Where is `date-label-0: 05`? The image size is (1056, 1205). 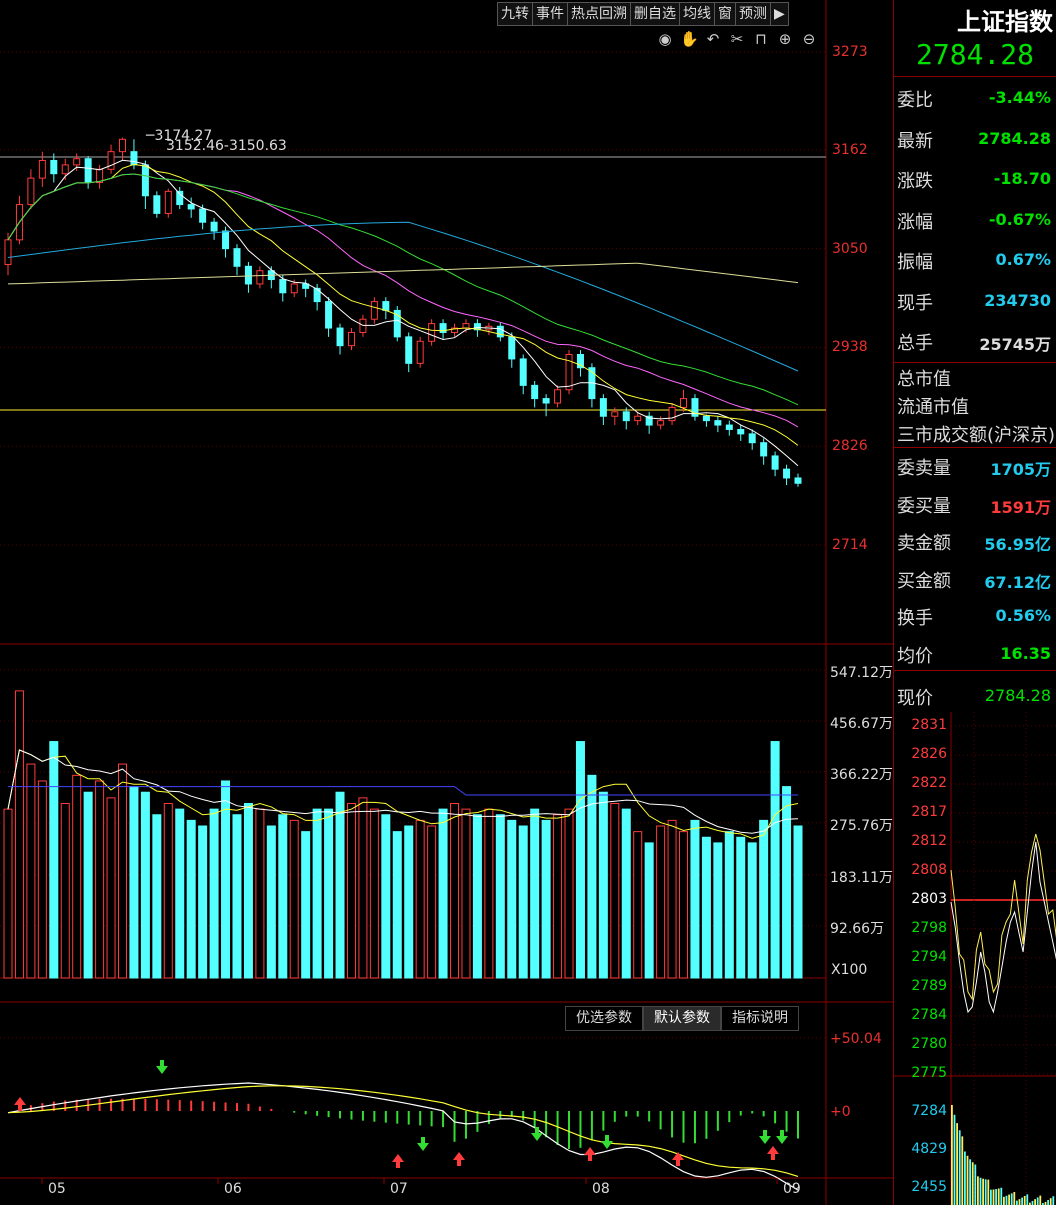 date-label-0: 05 is located at coordinates (57, 1189).